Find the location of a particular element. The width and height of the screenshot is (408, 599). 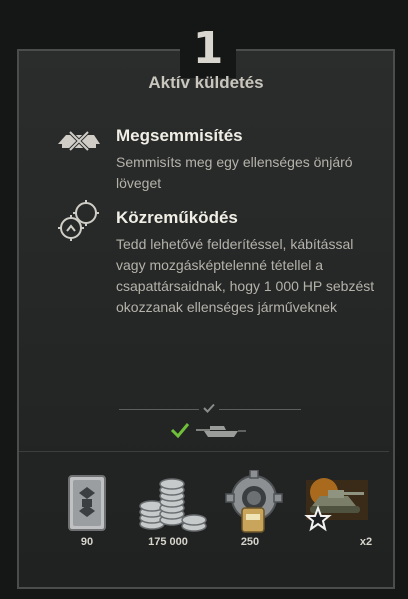

condition-title: Közreműködés is located at coordinates (177, 217).